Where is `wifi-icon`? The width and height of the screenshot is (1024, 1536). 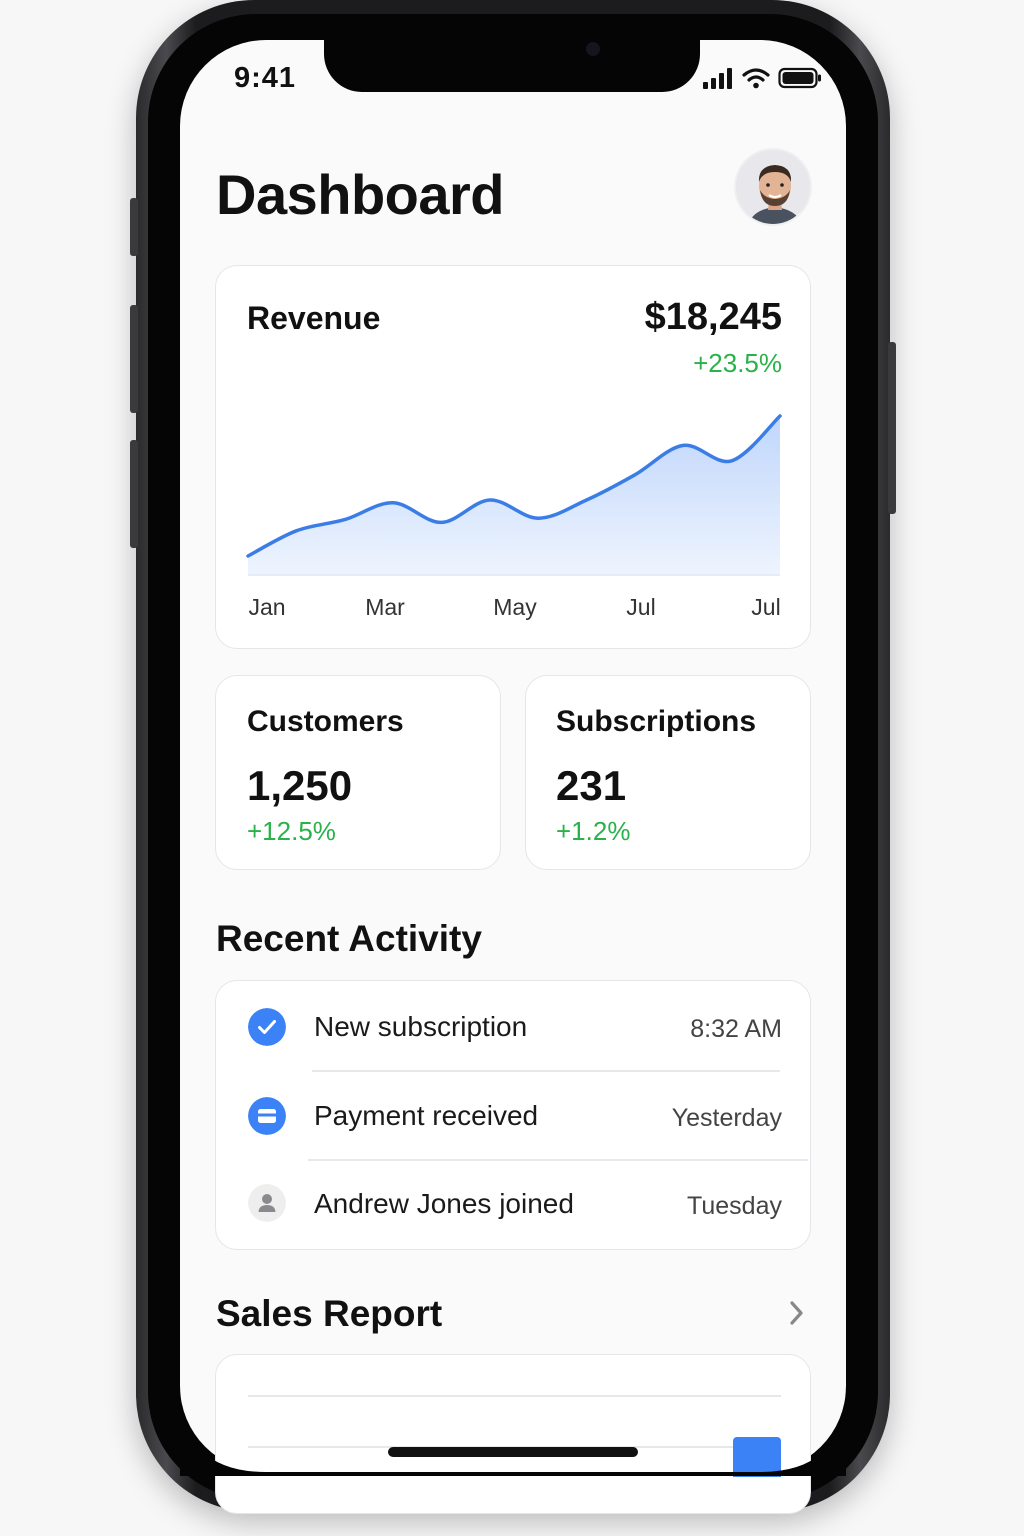 wifi-icon is located at coordinates (756, 78).